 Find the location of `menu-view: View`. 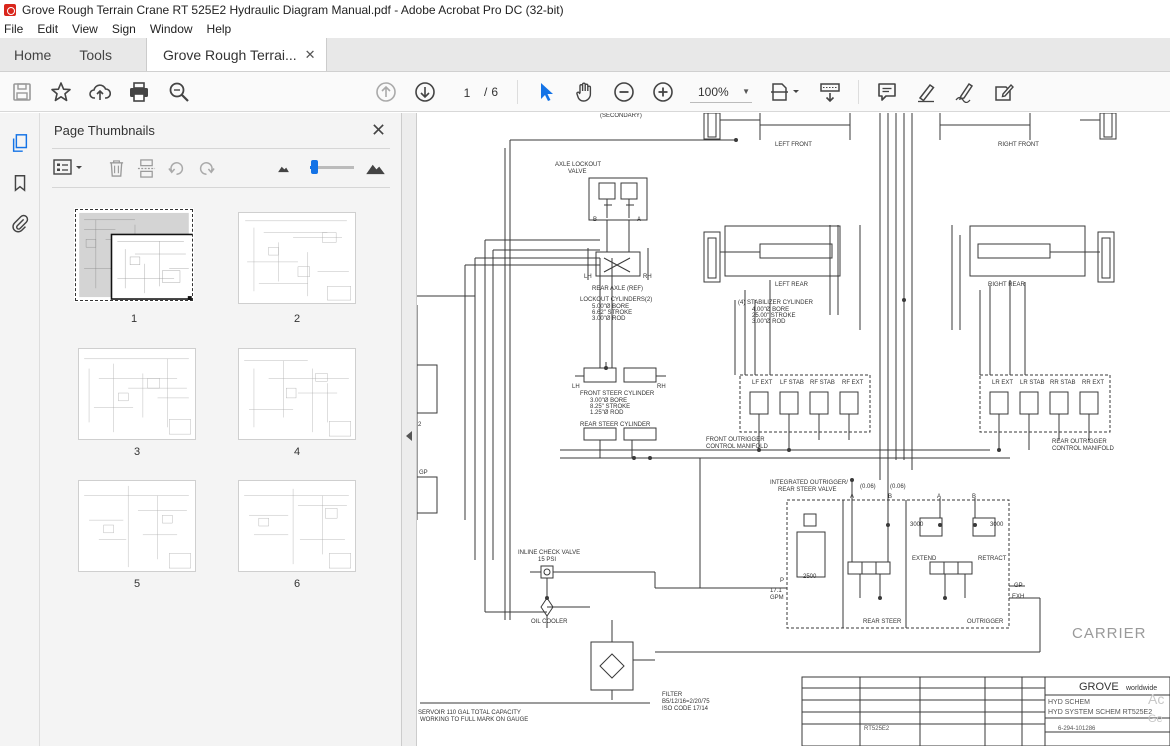

menu-view: View is located at coordinates (85, 29).